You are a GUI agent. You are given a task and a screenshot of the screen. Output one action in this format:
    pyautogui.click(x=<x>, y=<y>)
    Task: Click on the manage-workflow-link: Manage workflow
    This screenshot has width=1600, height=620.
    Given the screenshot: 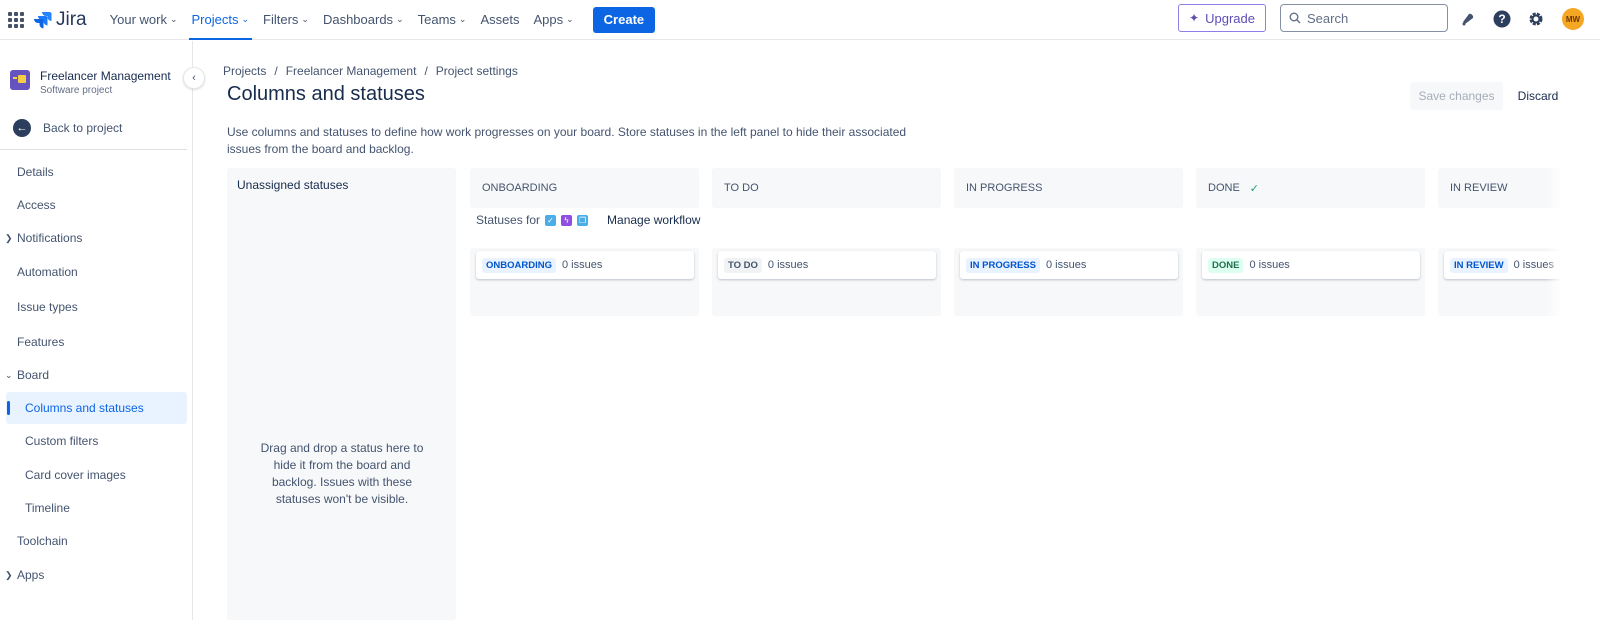 What is the action you would take?
    pyautogui.click(x=653, y=220)
    